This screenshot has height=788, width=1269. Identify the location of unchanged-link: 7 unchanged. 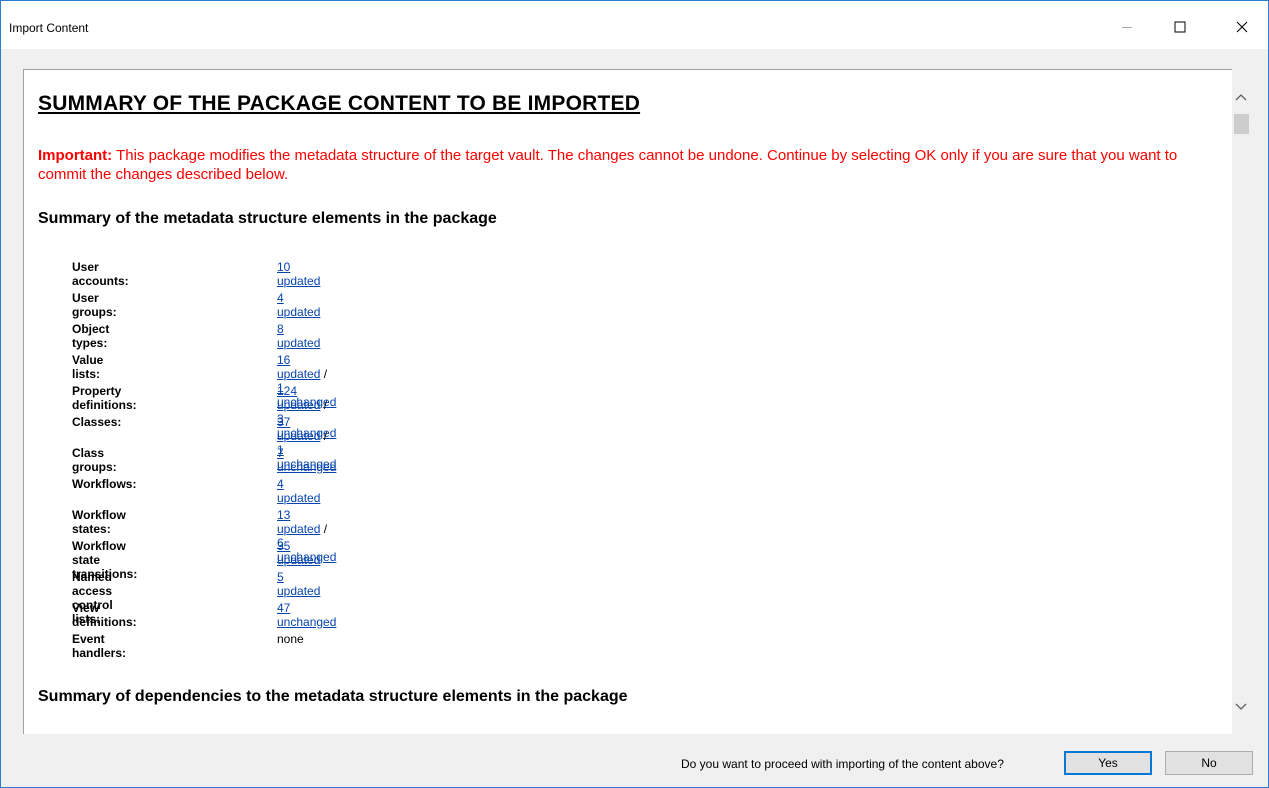
(306, 460).